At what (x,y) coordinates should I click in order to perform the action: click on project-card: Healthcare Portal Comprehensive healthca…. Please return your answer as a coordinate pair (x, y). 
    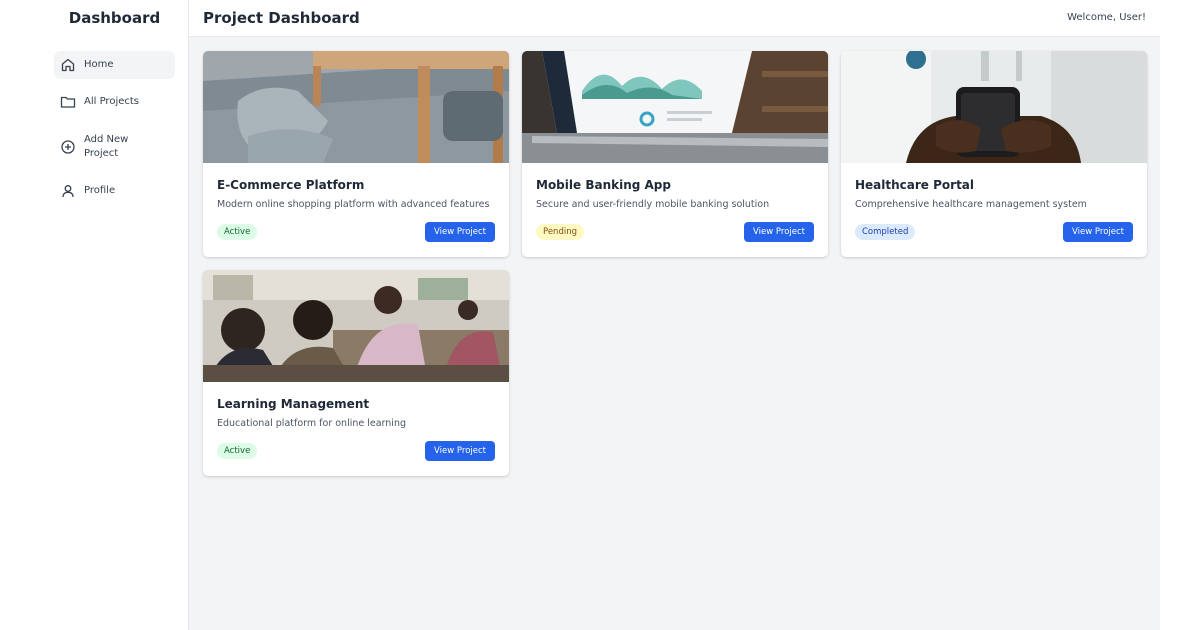
    Looking at the image, I should click on (994, 154).